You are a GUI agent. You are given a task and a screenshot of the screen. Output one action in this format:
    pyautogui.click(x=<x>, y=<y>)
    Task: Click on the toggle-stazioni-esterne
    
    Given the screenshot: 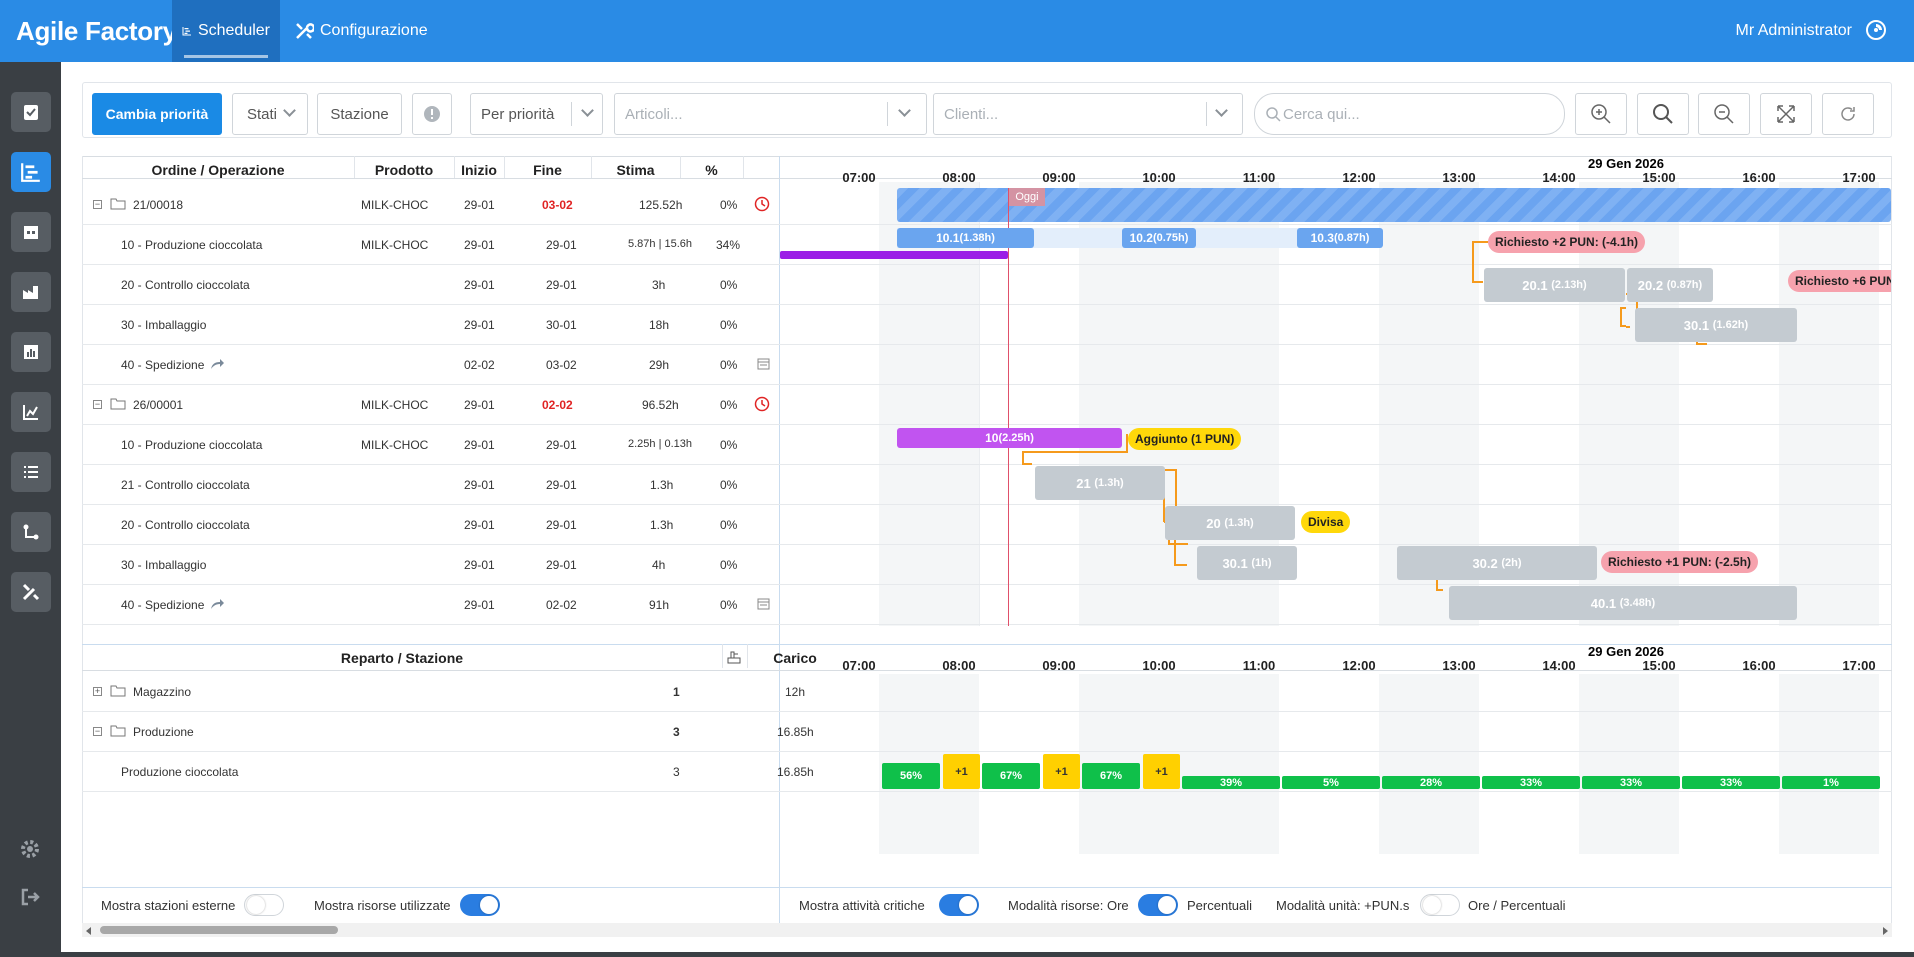 What is the action you would take?
    pyautogui.click(x=264, y=905)
    